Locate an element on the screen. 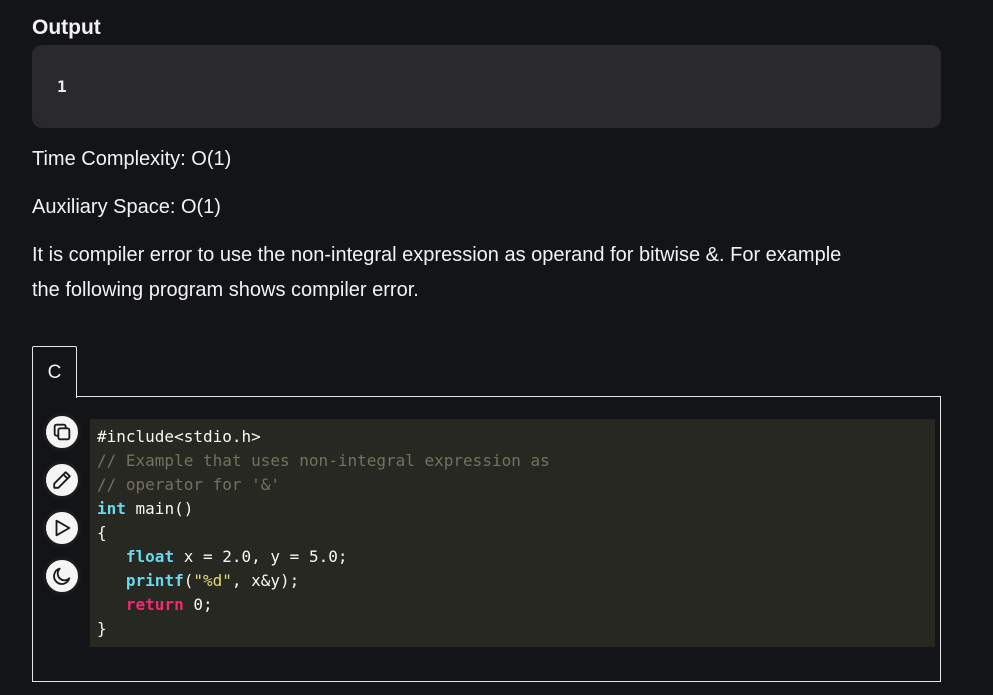 This screenshot has height=695, width=993. output-heading: Output is located at coordinates (66, 27).